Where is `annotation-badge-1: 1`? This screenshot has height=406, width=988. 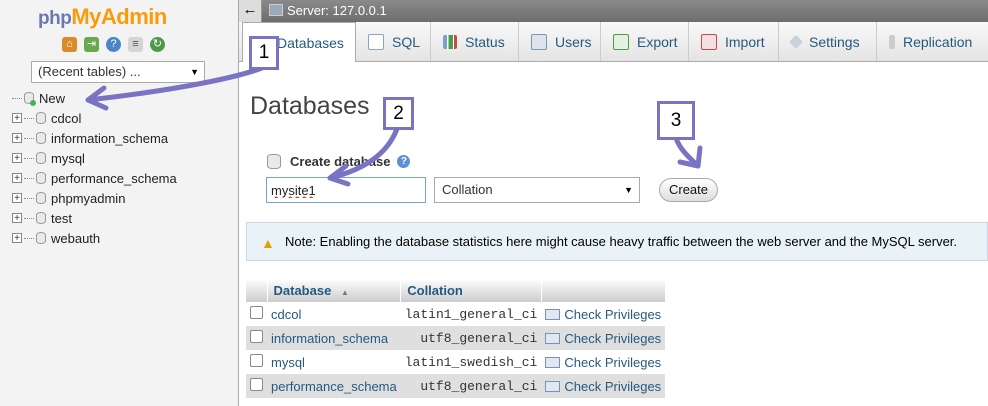 annotation-badge-1: 1 is located at coordinates (264, 53).